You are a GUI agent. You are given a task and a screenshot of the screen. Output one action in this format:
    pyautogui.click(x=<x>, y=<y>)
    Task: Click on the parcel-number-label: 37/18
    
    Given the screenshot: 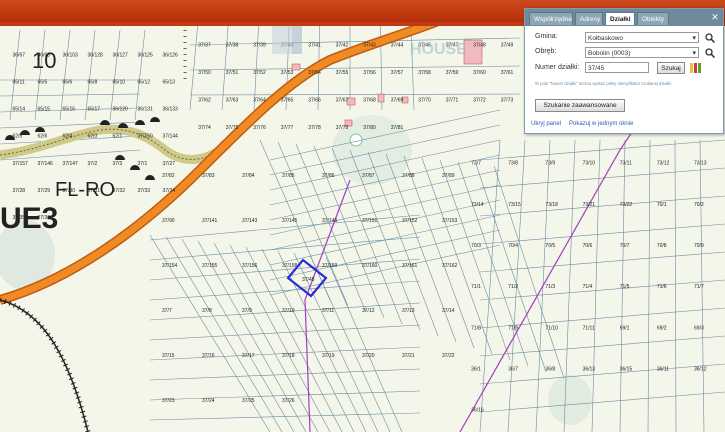 What is the action you would take?
    pyautogui.click(x=288, y=356)
    